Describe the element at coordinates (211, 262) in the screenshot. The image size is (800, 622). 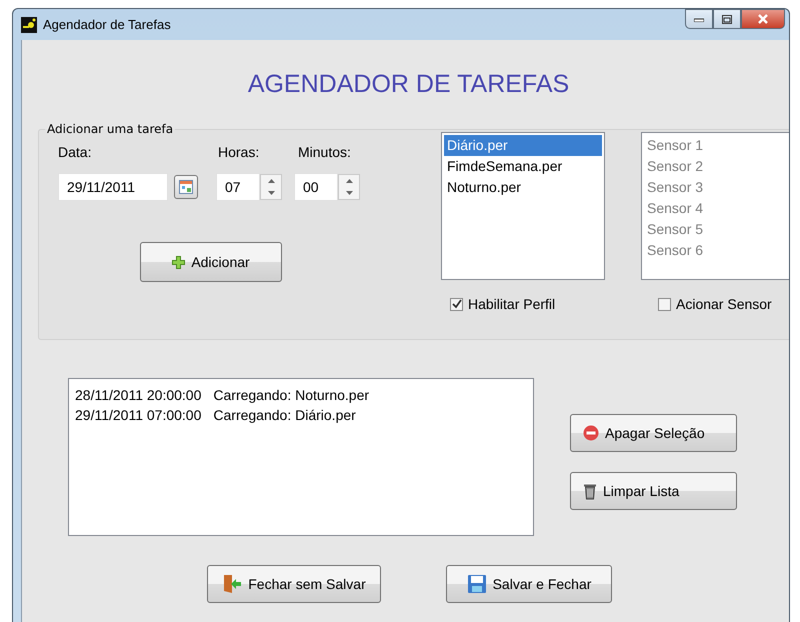
I see `add-button: Adicionar` at that location.